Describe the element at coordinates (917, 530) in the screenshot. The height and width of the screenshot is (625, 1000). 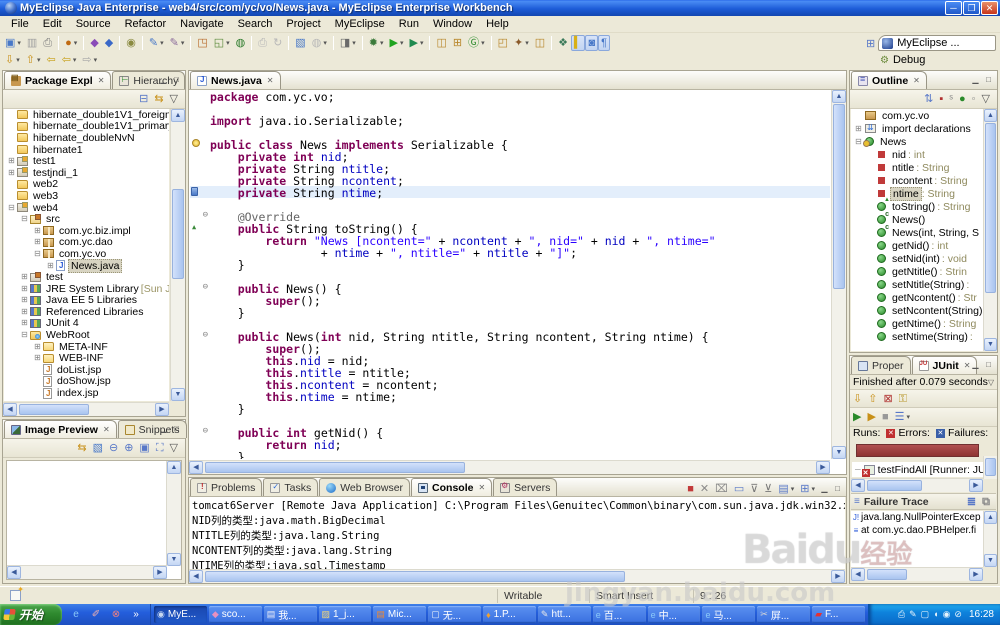
I see `failure-trace-line: ≡ at com.yc.dao.PBHelper.fi` at that location.